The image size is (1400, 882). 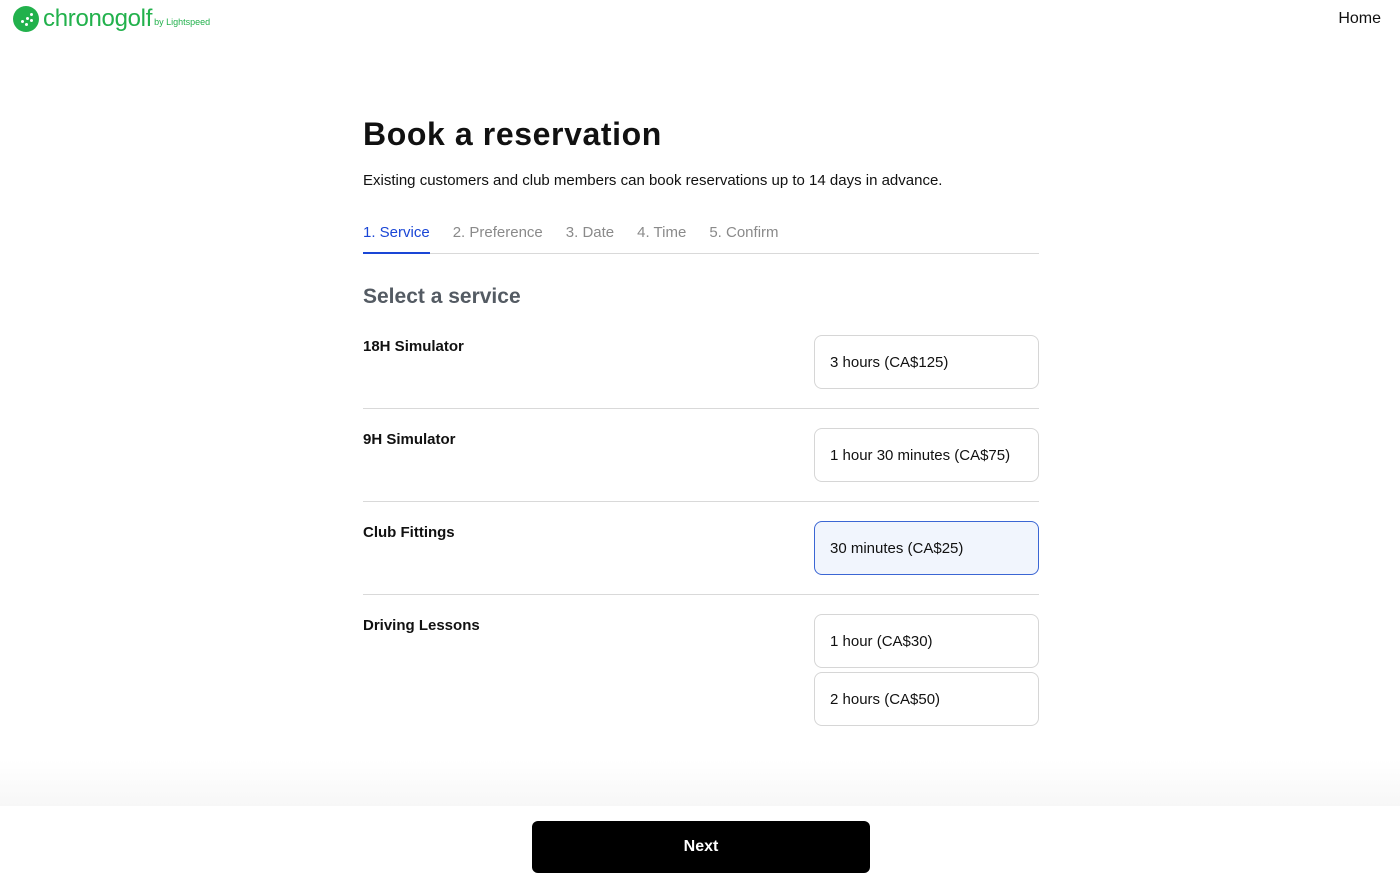 What do you see at coordinates (442, 296) in the screenshot?
I see `section-title: Select a service` at bounding box center [442, 296].